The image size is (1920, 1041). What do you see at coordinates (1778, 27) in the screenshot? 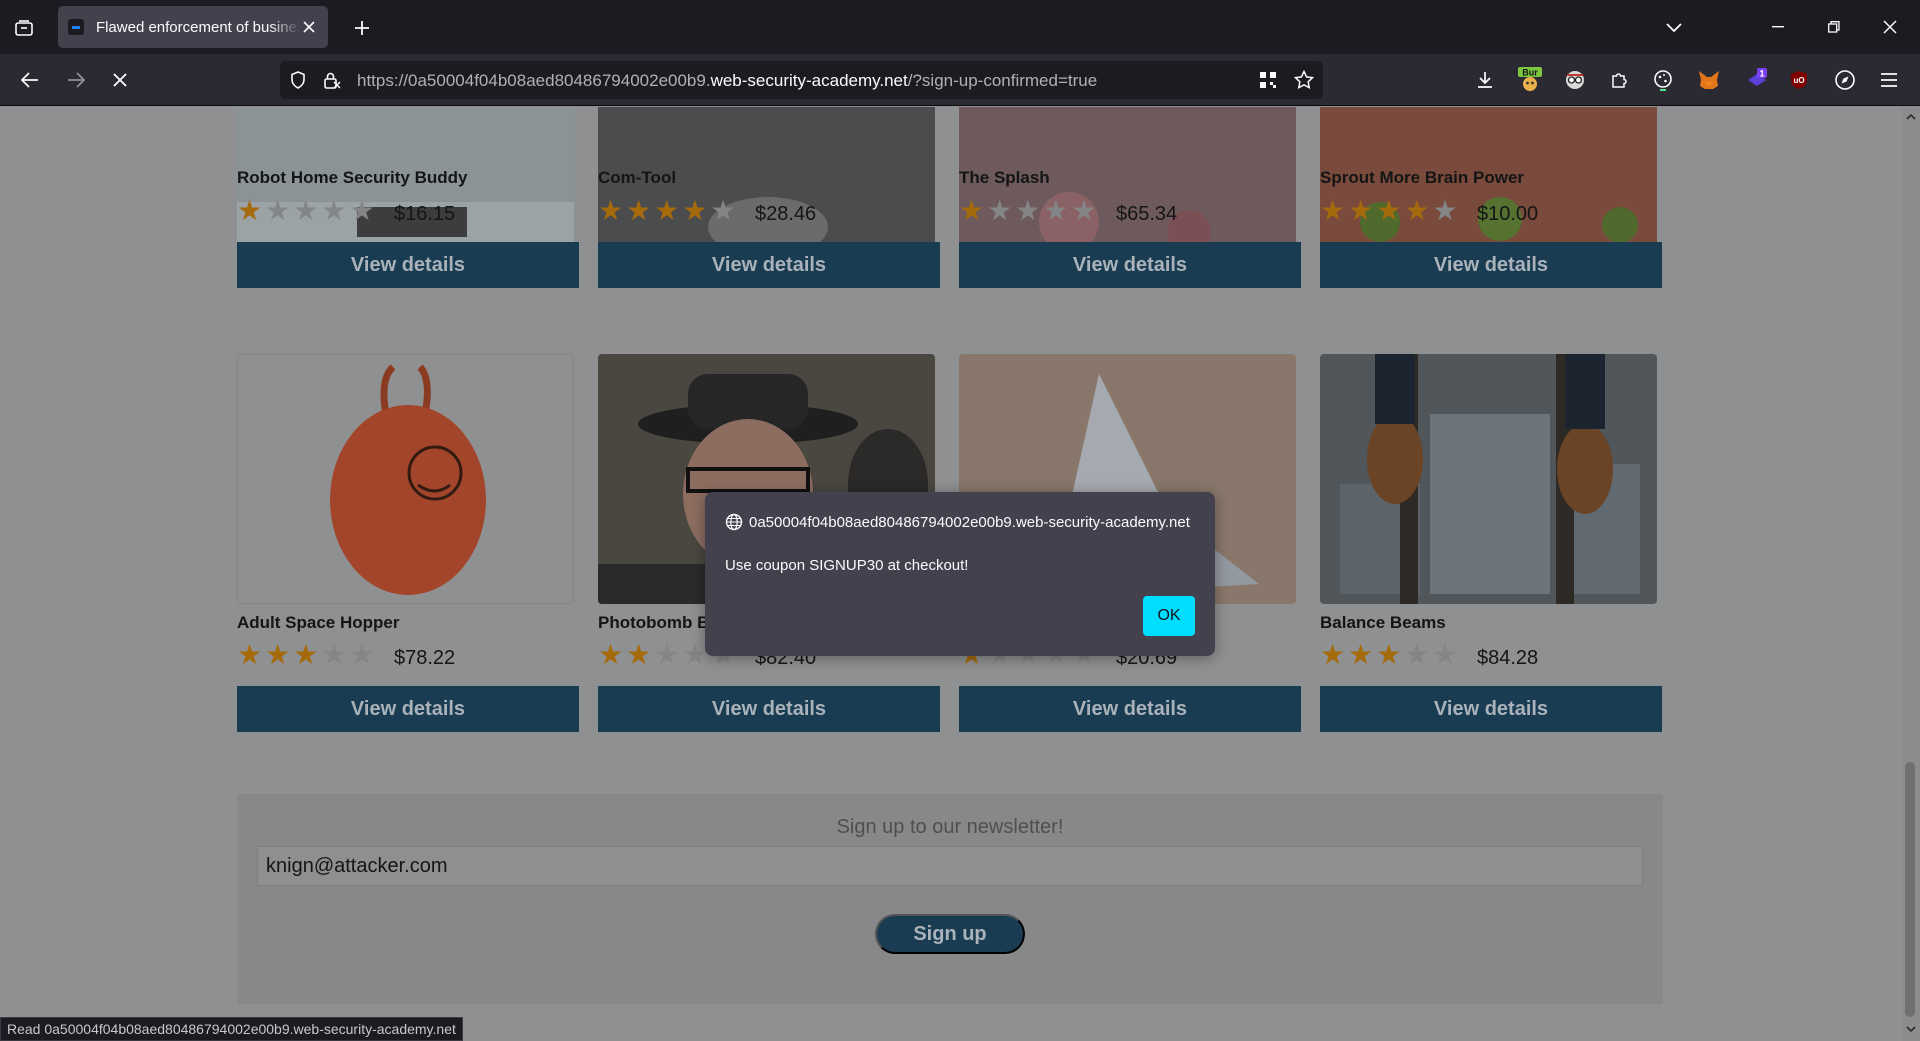
I see `minimize-icon` at bounding box center [1778, 27].